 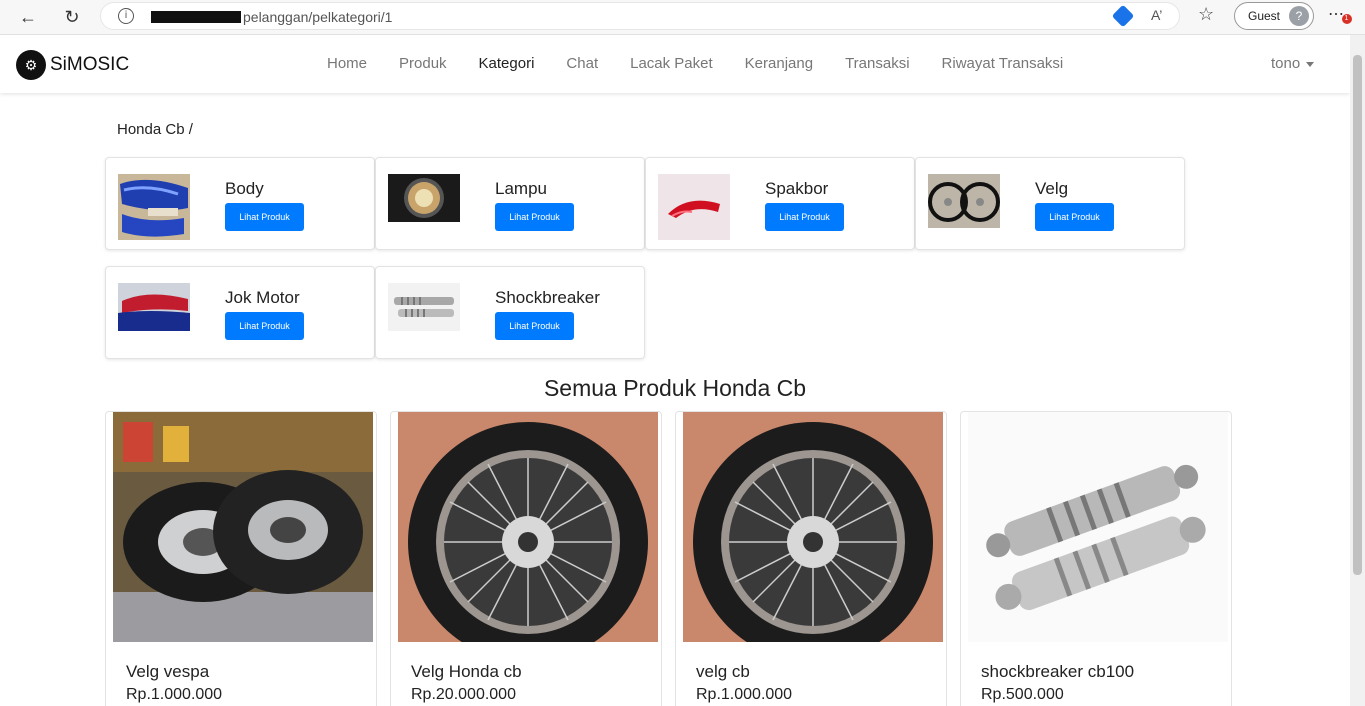 I want to click on product-card: velg cb Rp.1.000.000, so click(x=811, y=558).